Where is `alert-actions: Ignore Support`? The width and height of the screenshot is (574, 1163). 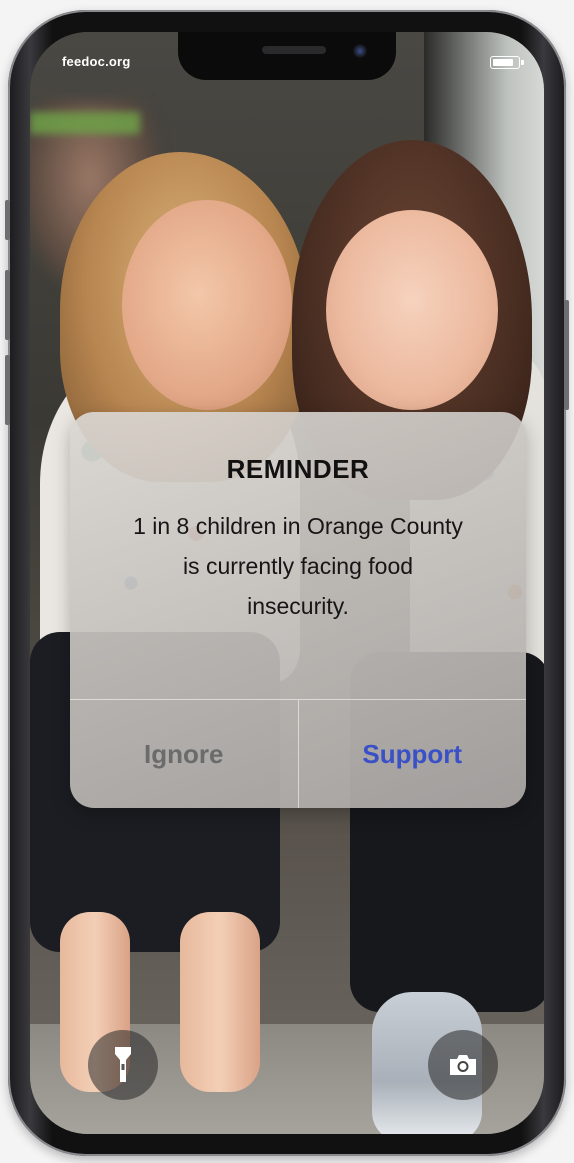
alert-actions: Ignore Support is located at coordinates (298, 753).